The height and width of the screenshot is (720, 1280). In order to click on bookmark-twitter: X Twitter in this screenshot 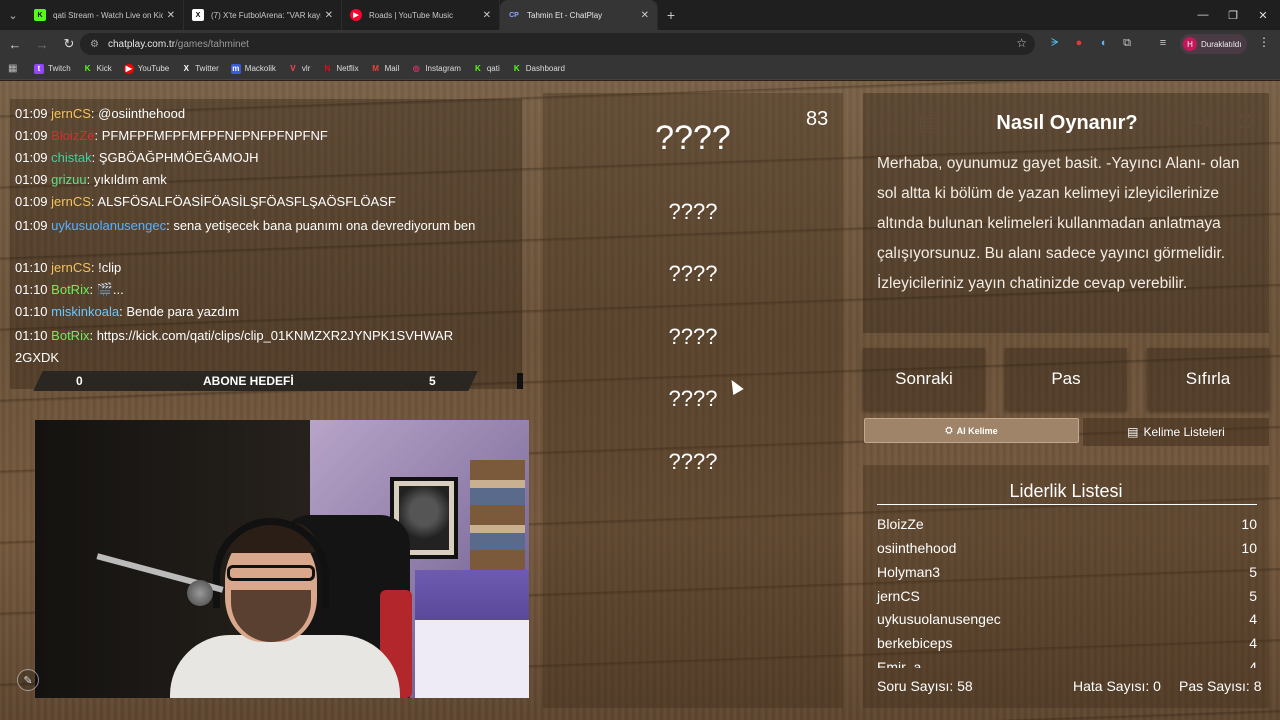, I will do `click(200, 69)`.